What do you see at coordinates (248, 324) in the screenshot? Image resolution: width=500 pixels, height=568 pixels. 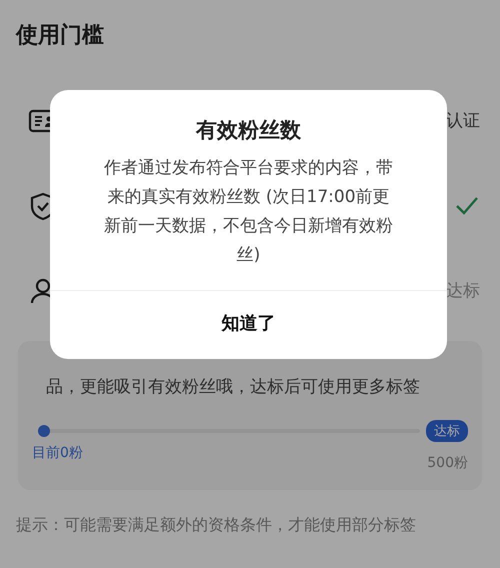 I see `ok-button: 知道了` at bounding box center [248, 324].